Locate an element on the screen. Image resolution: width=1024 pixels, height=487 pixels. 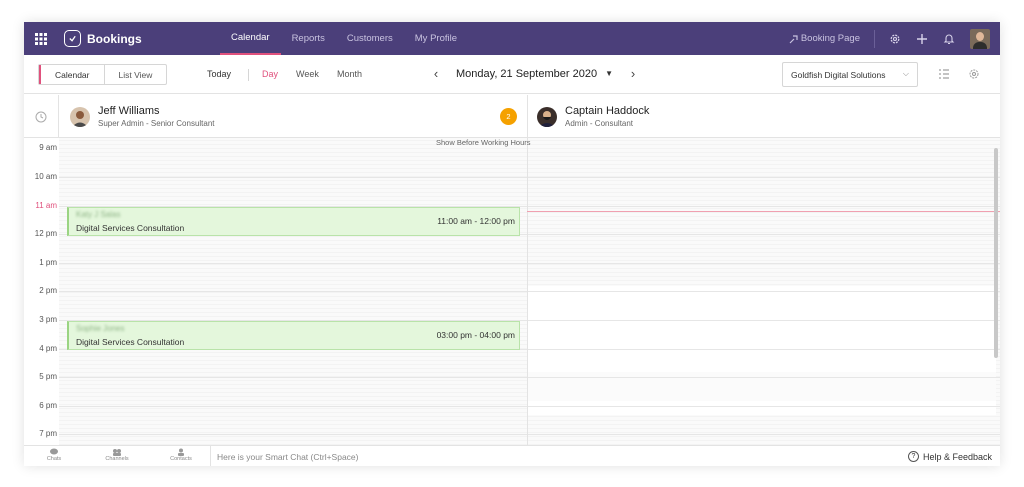
time-label-current: 11 am is located at coordinates (46, 205).